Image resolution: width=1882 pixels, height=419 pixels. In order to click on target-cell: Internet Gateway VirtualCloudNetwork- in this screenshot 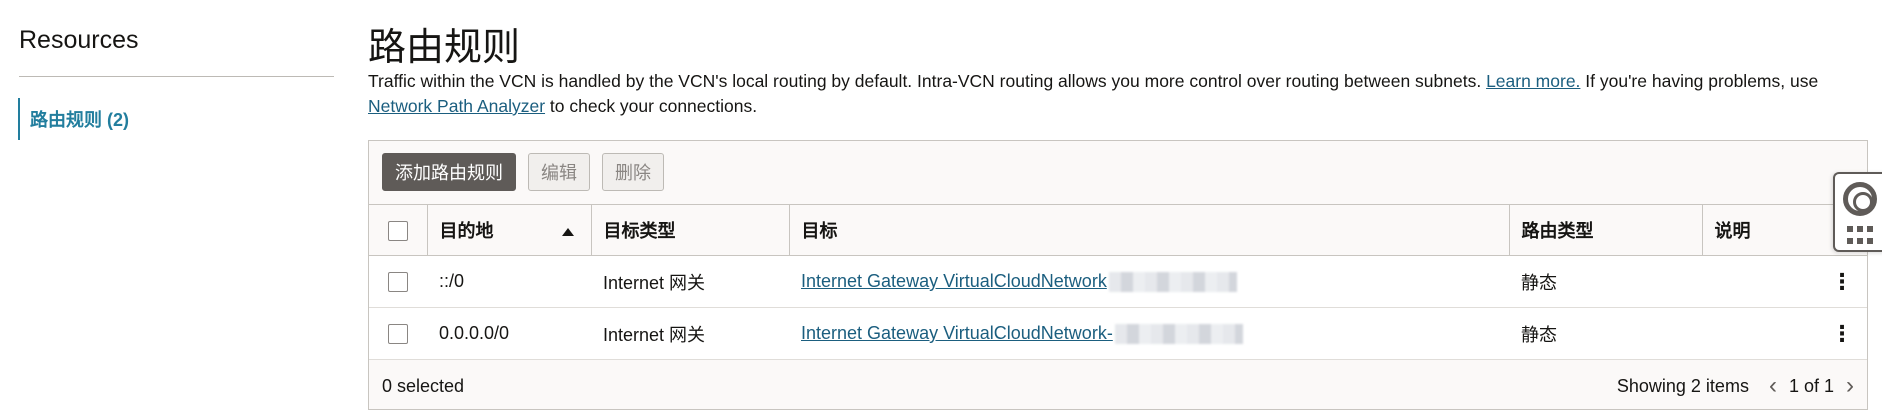, I will do `click(1149, 333)`.